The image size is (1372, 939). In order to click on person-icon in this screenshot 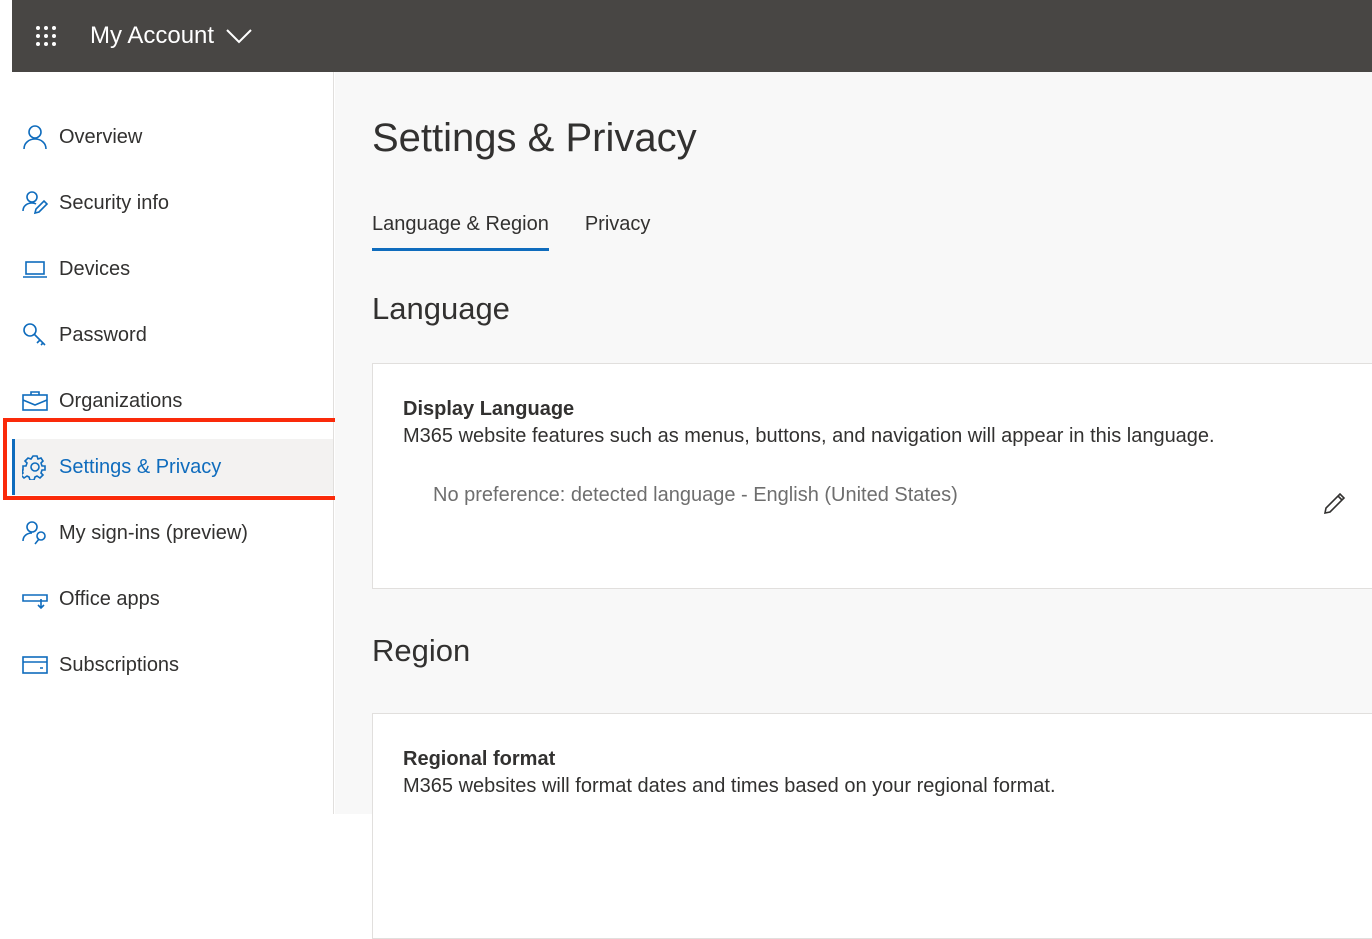, I will do `click(35, 137)`.